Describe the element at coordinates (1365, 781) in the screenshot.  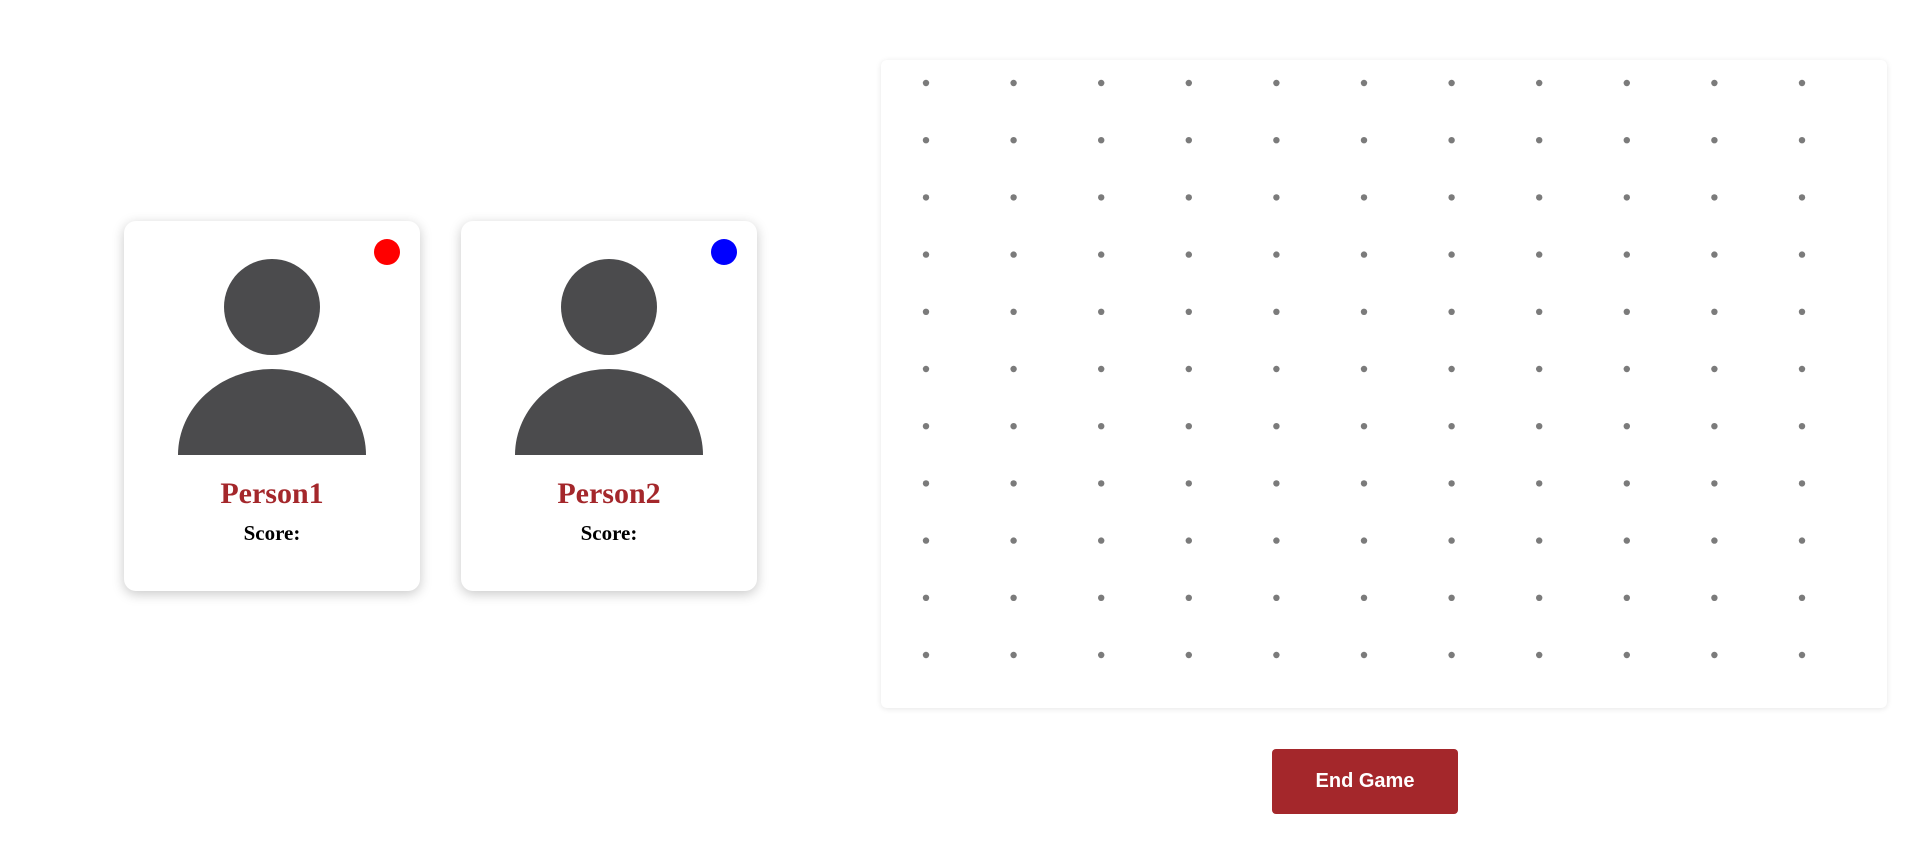
I see `end-game-button: End Game` at that location.